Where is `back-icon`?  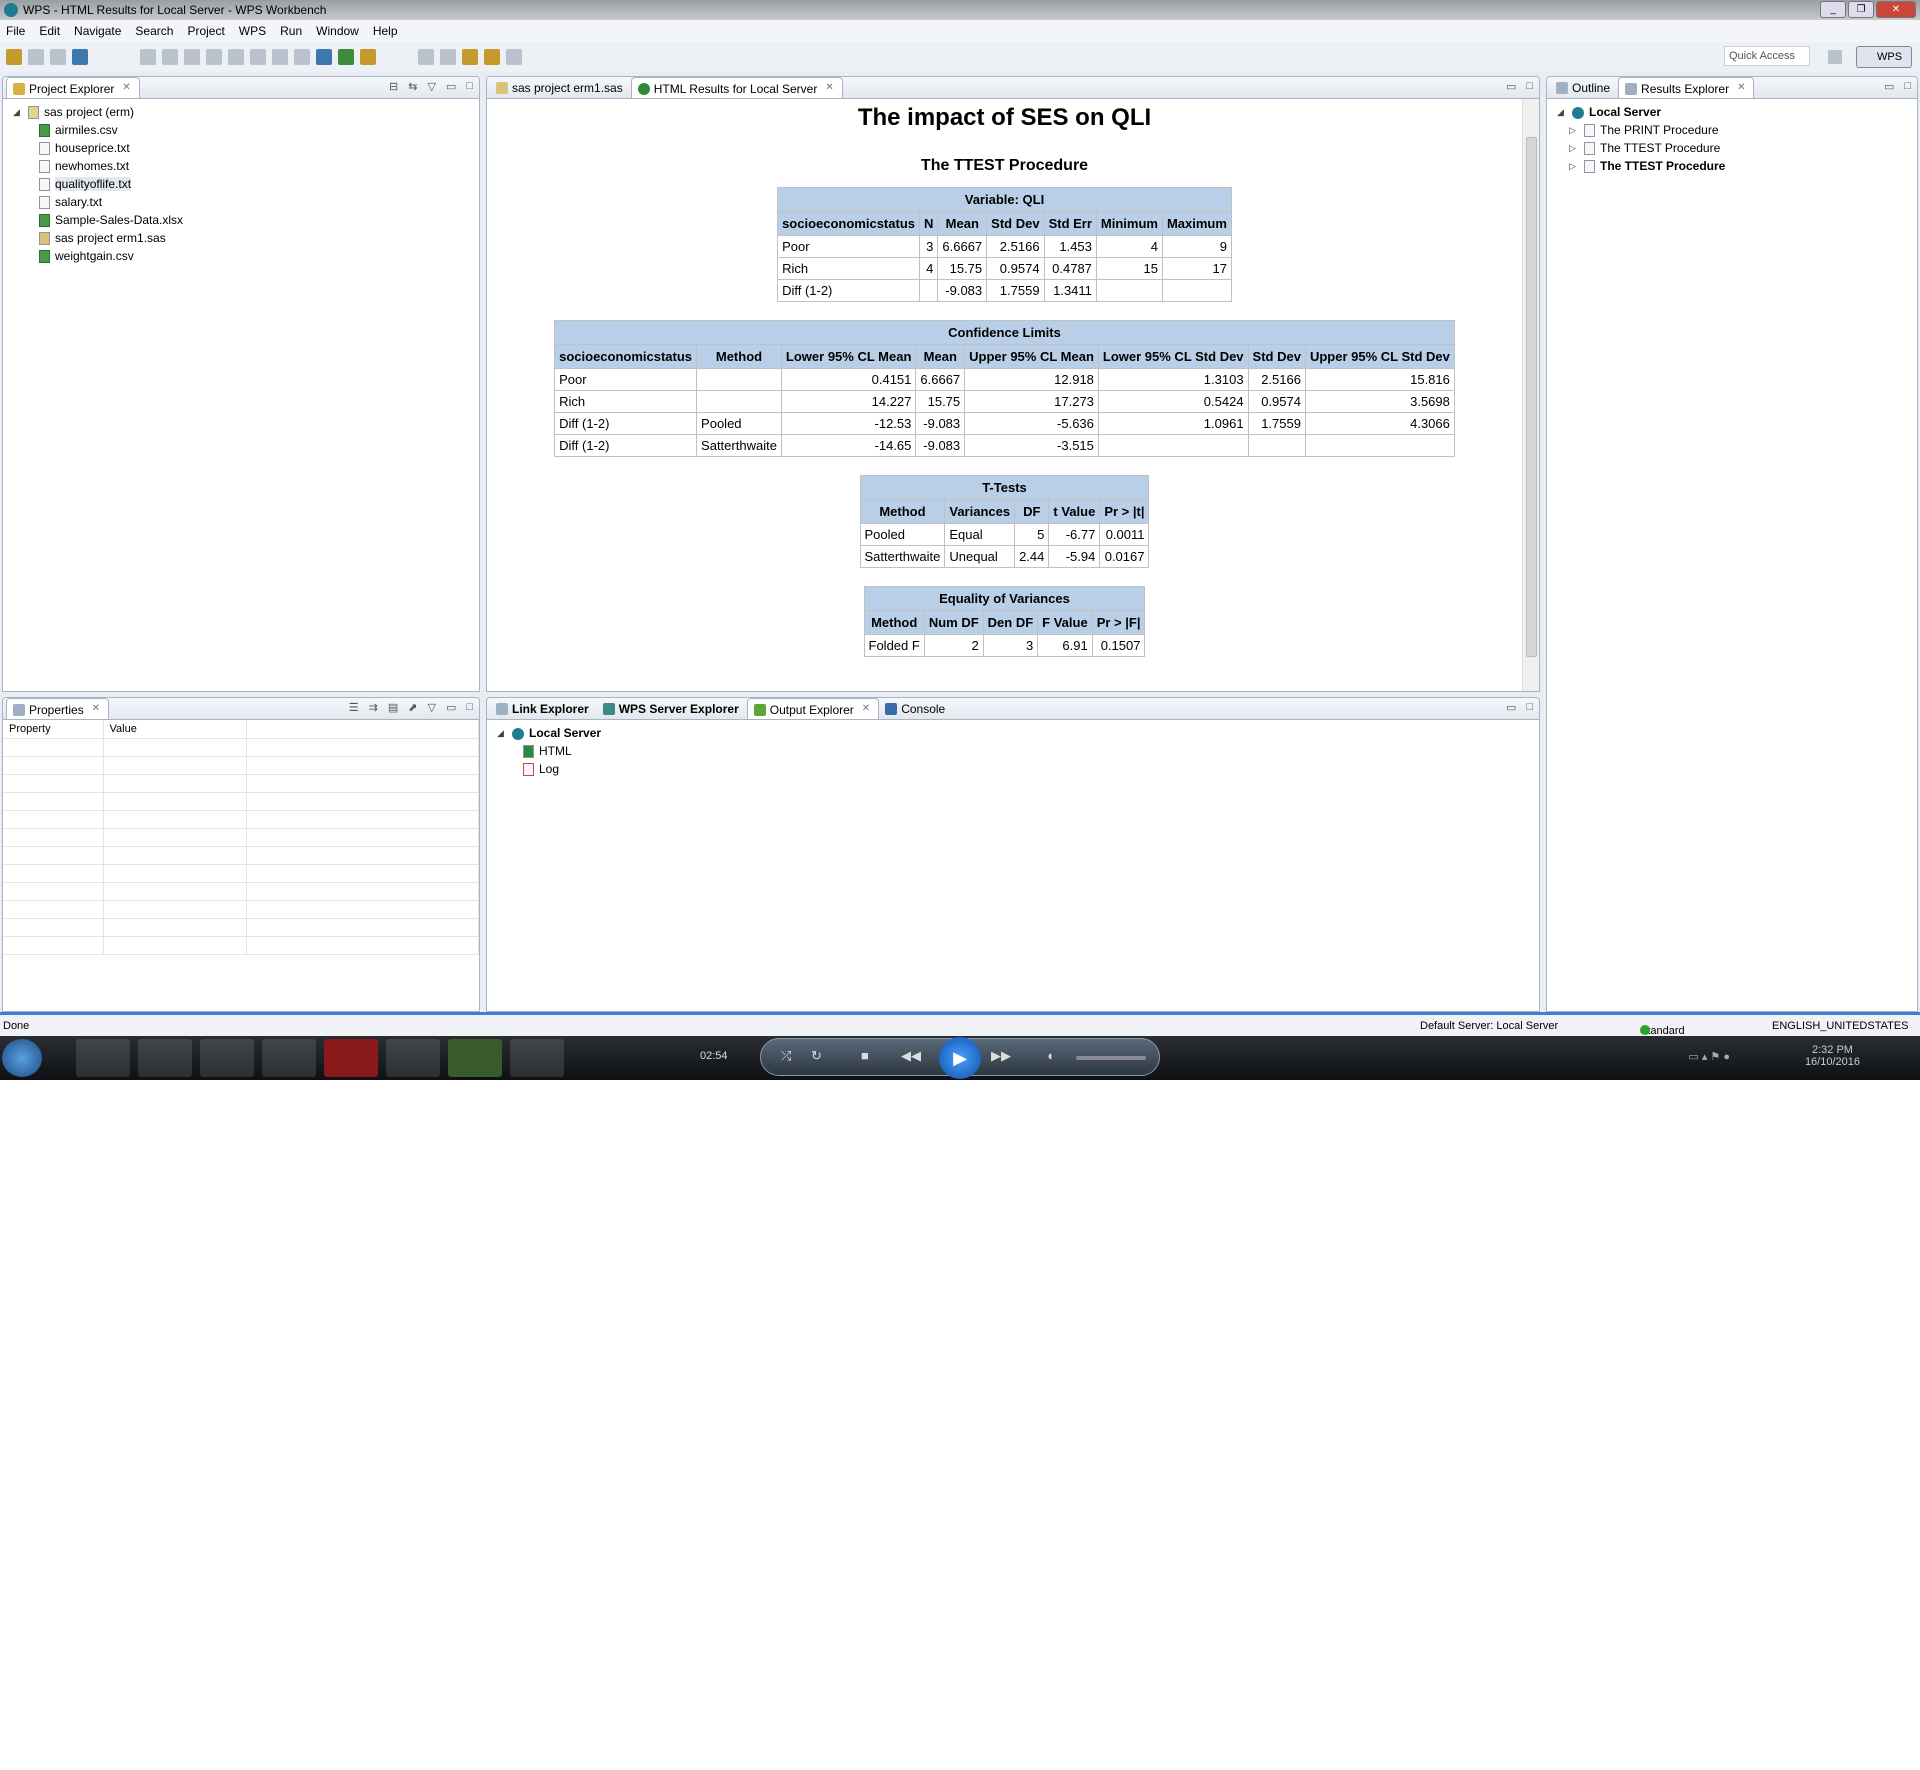
back-icon is located at coordinates (492, 57).